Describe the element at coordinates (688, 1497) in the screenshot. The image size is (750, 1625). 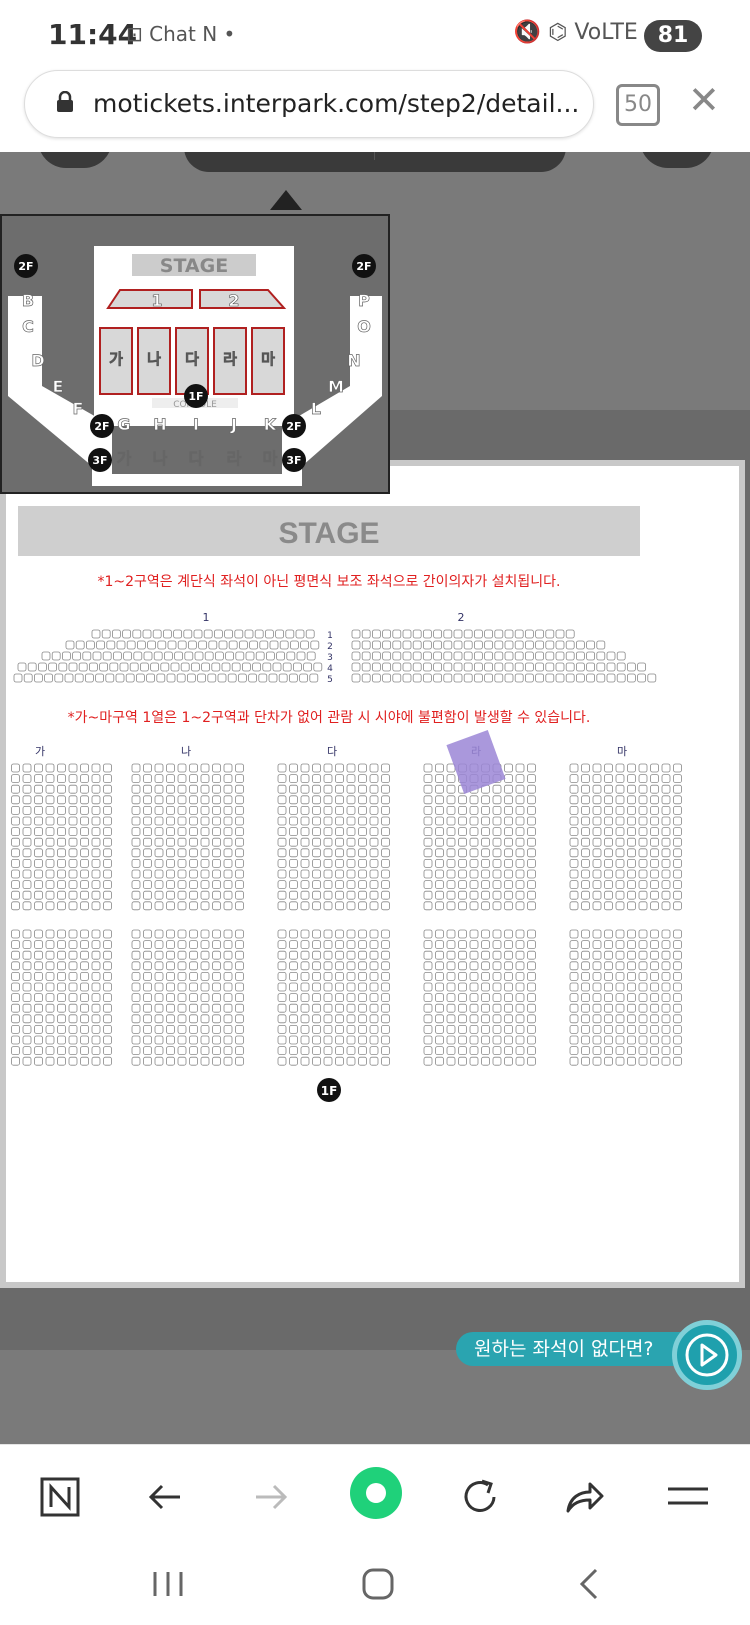
I see `menu-icon` at that location.